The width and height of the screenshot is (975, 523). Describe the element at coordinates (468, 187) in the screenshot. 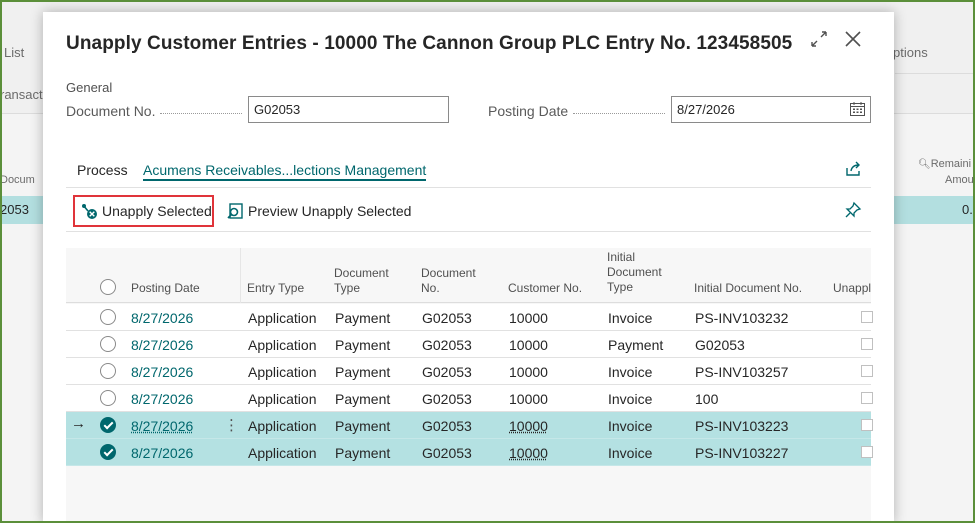

I see `actions-divider-top` at that location.